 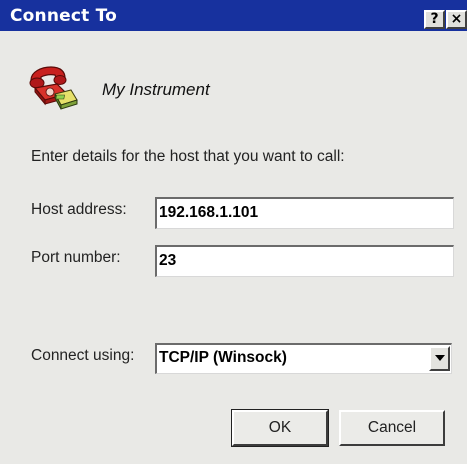 What do you see at coordinates (156, 89) in the screenshot?
I see `connection-name: My Instrument` at bounding box center [156, 89].